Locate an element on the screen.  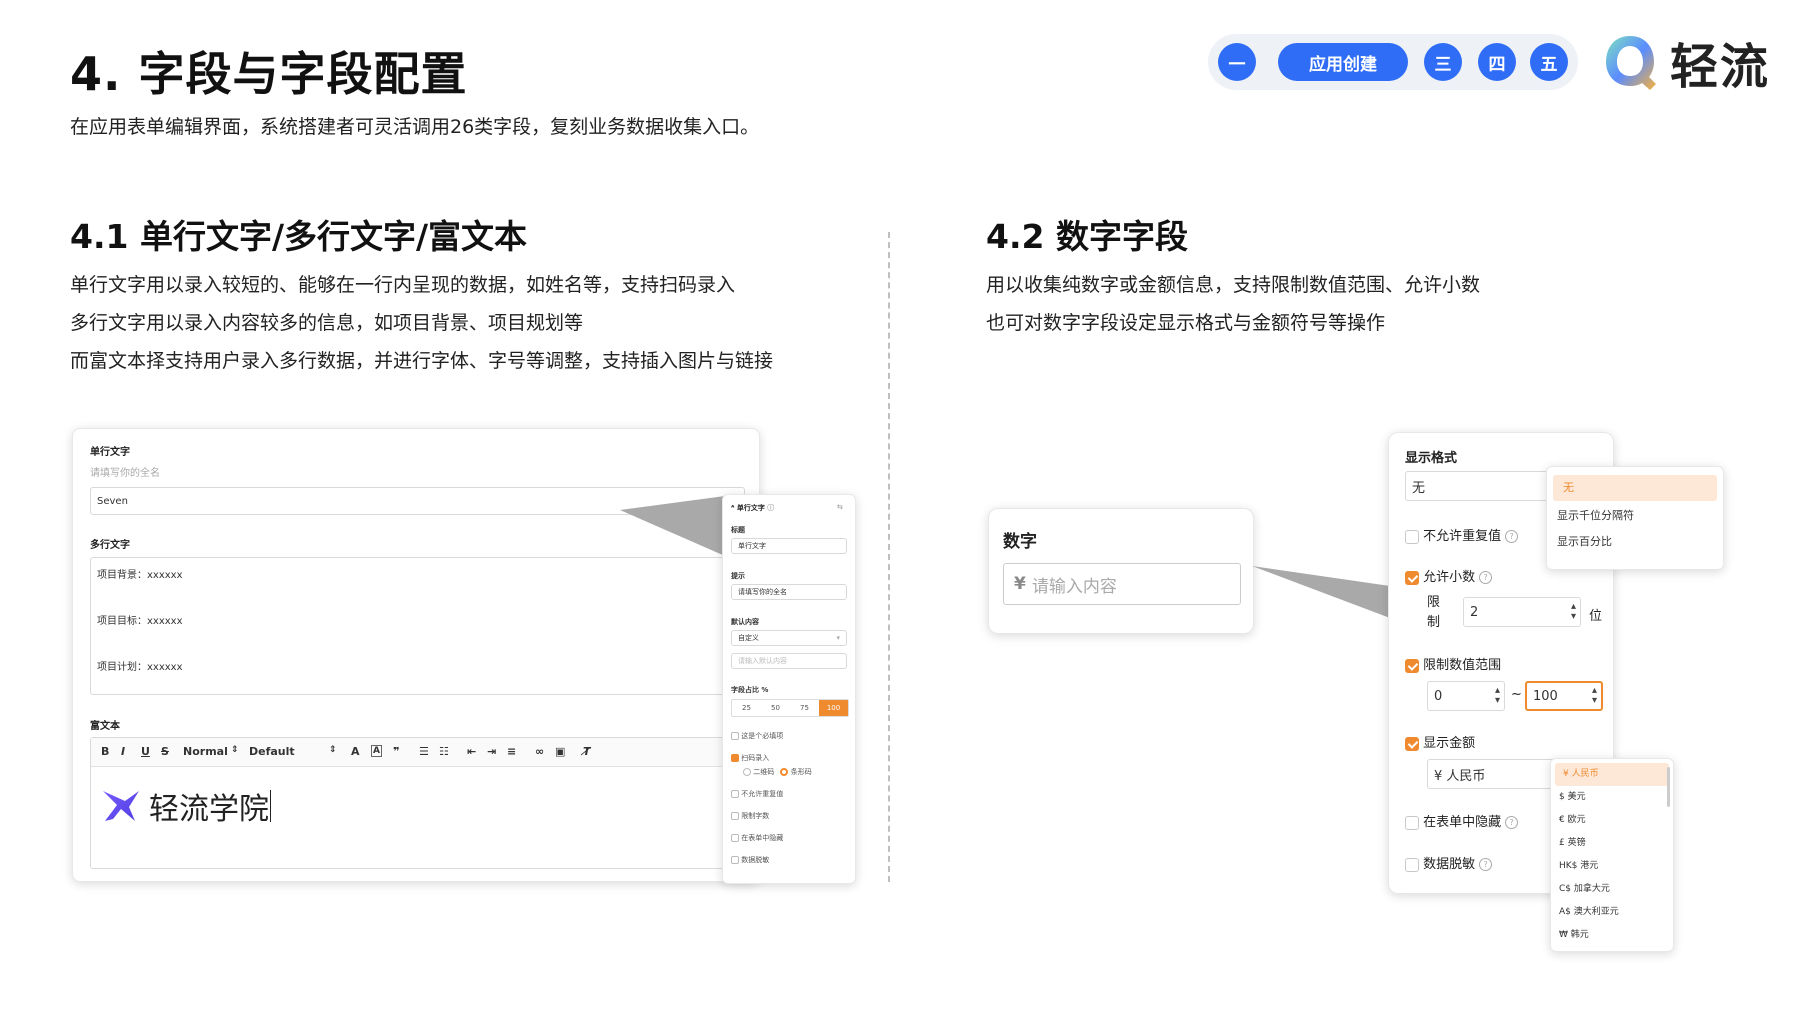
radio is located at coordinates (747, 772).